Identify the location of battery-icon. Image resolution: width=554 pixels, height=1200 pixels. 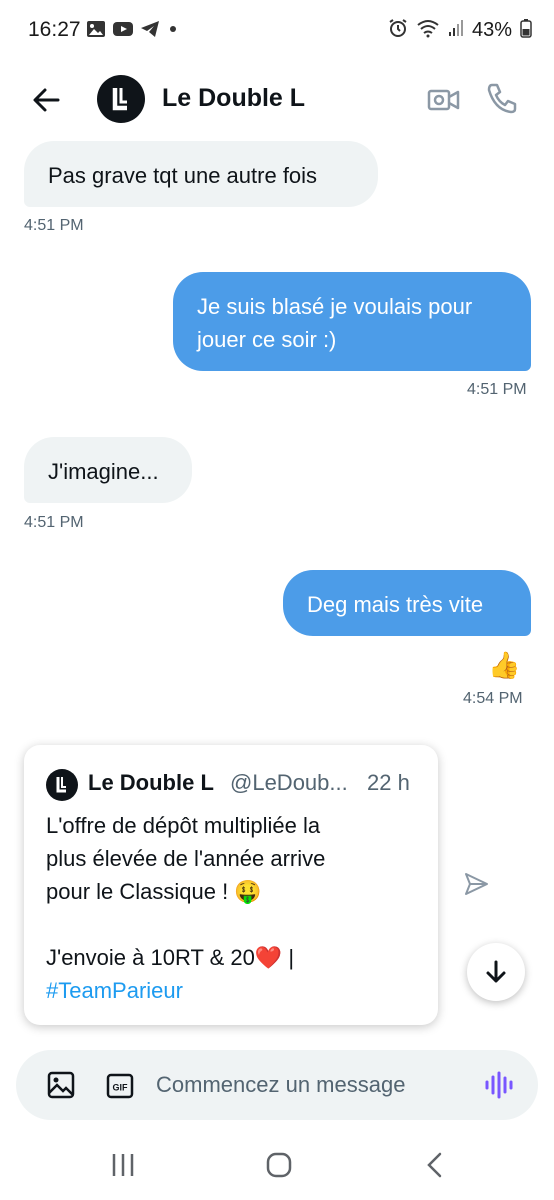
(526, 30).